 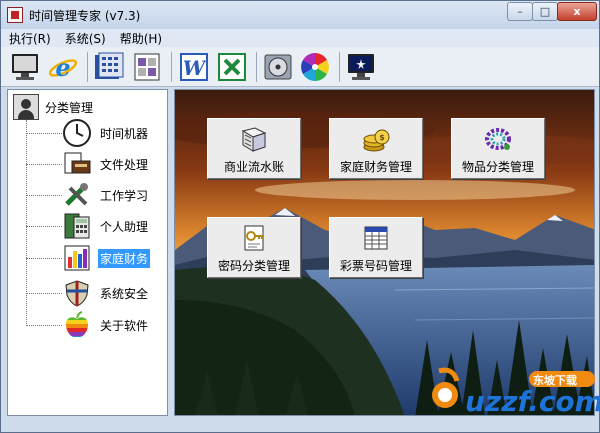 I want to click on lottery-number-button: 彩票号码管理, so click(x=376, y=247).